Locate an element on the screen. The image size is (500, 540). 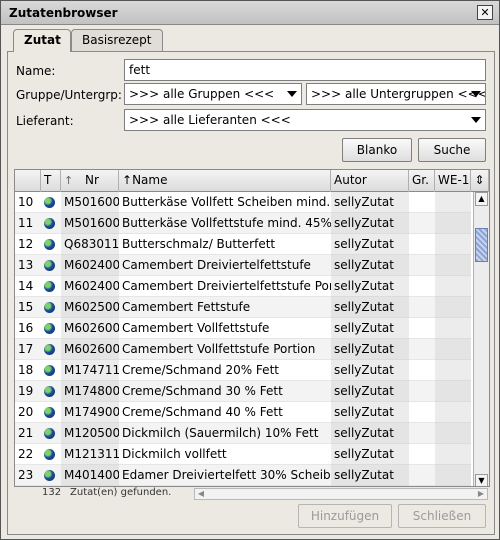
table-row: 22 M121311 Dickmilch vollfett sellyZutat is located at coordinates (243, 454).